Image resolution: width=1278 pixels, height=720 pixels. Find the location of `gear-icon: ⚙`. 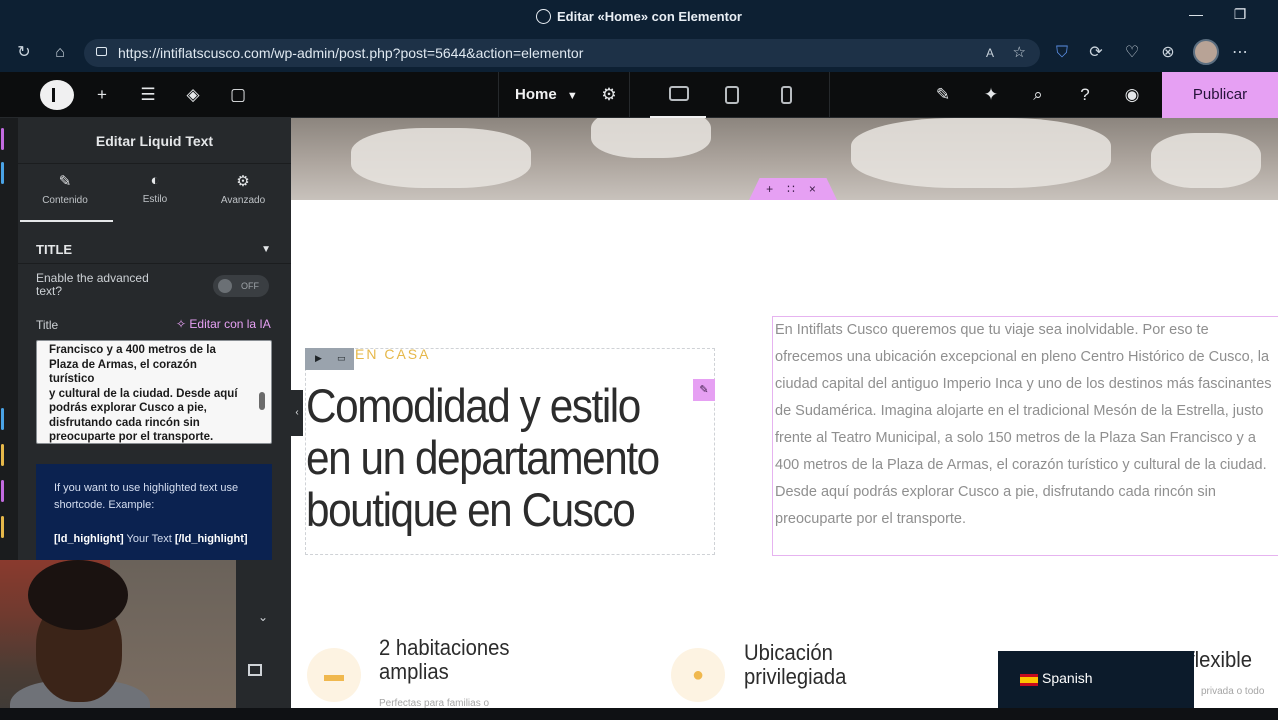

gear-icon: ⚙ is located at coordinates (243, 181).